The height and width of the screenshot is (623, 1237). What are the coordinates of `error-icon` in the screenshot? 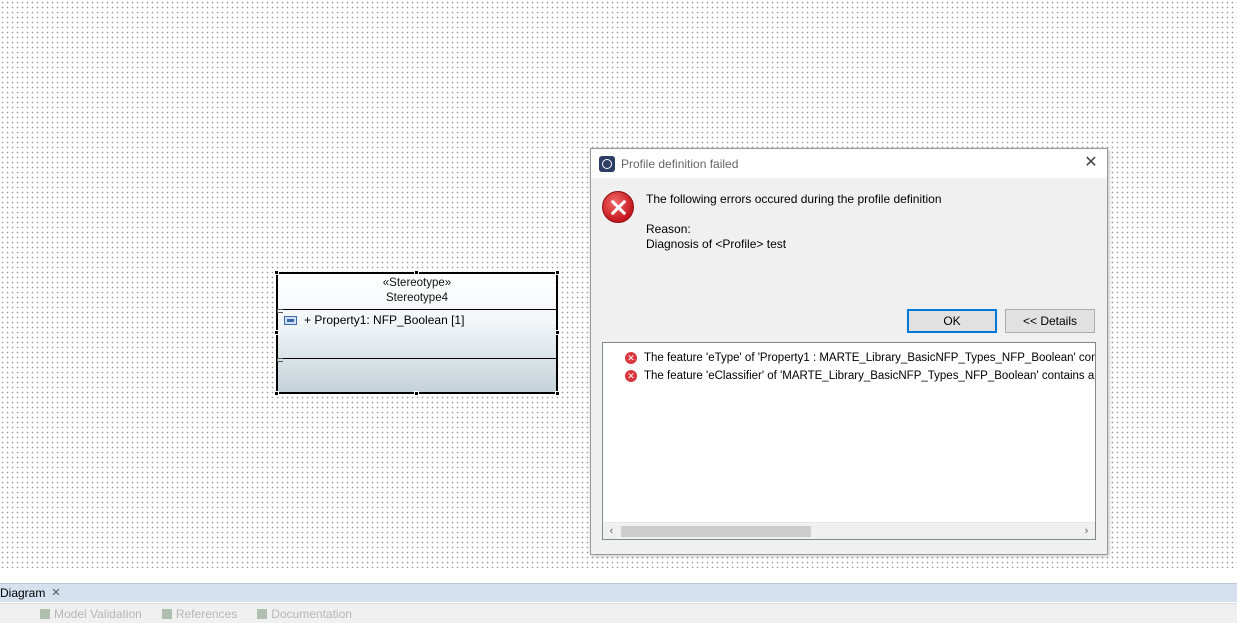 It's located at (618, 207).